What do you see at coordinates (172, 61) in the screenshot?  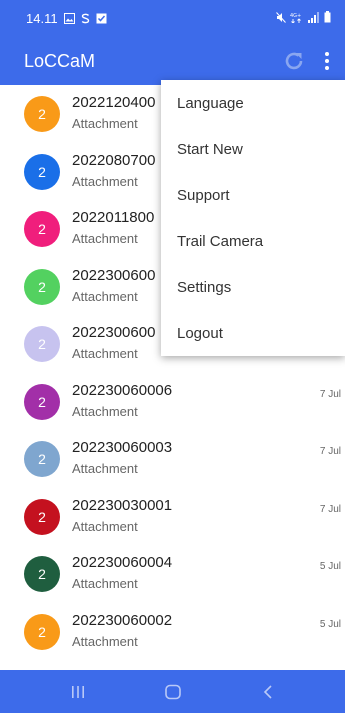 I see `app-bar: LoCCaM` at bounding box center [172, 61].